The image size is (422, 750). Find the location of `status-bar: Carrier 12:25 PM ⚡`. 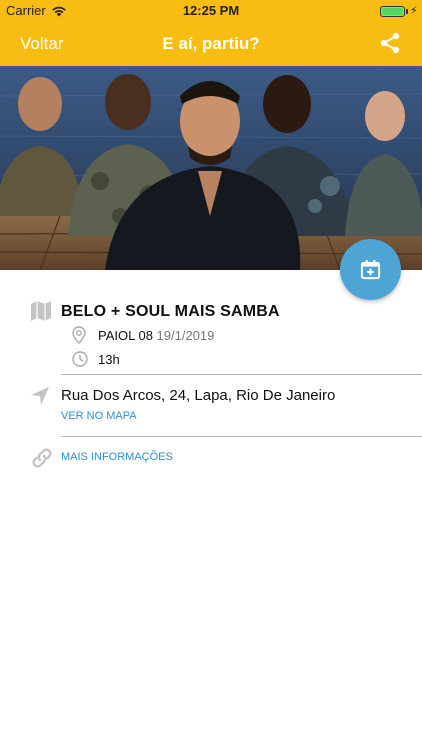

status-bar: Carrier 12:25 PM ⚡ is located at coordinates (211, 11).